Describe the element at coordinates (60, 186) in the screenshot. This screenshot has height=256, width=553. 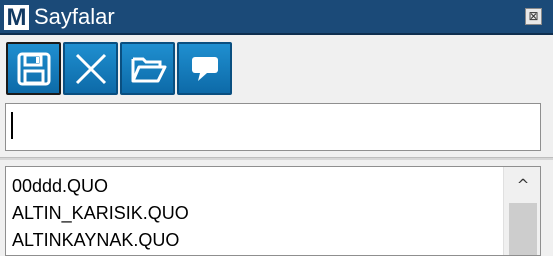
I see `list-item: 00ddd.QUO` at that location.